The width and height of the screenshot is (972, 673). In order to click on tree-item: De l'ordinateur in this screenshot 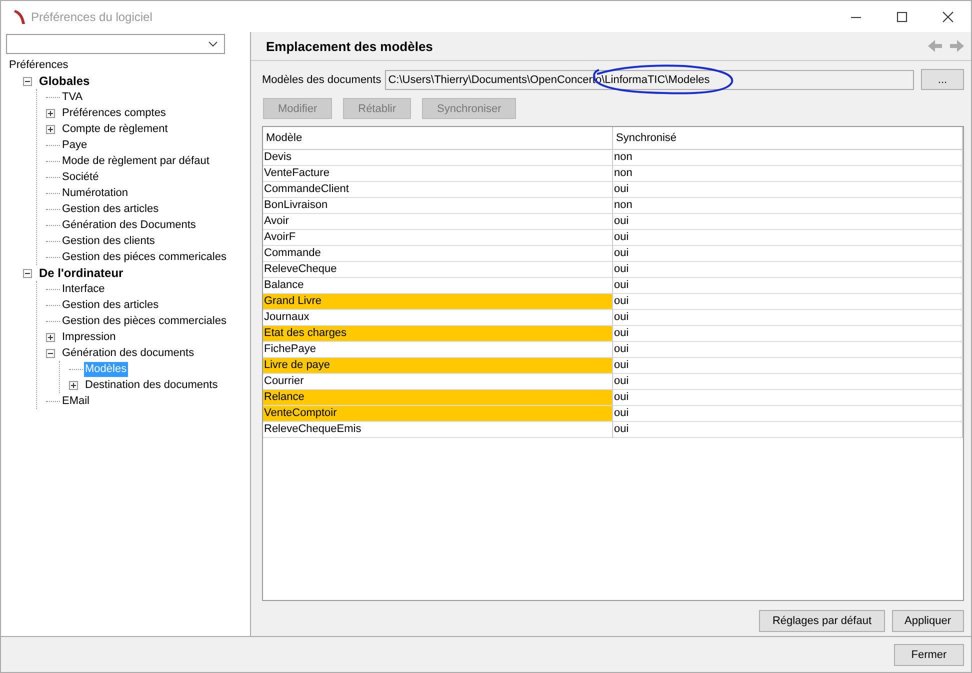, I will do `click(81, 273)`.